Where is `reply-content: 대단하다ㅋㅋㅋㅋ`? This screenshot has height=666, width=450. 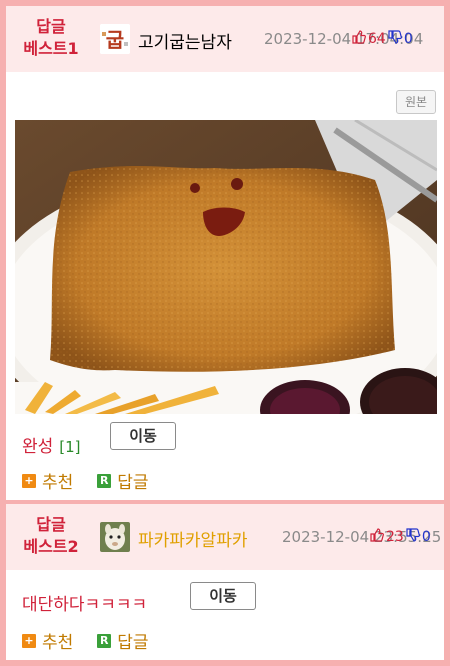 reply-content: 대단하다ㅋㅋㅋㅋ is located at coordinates (85, 605).